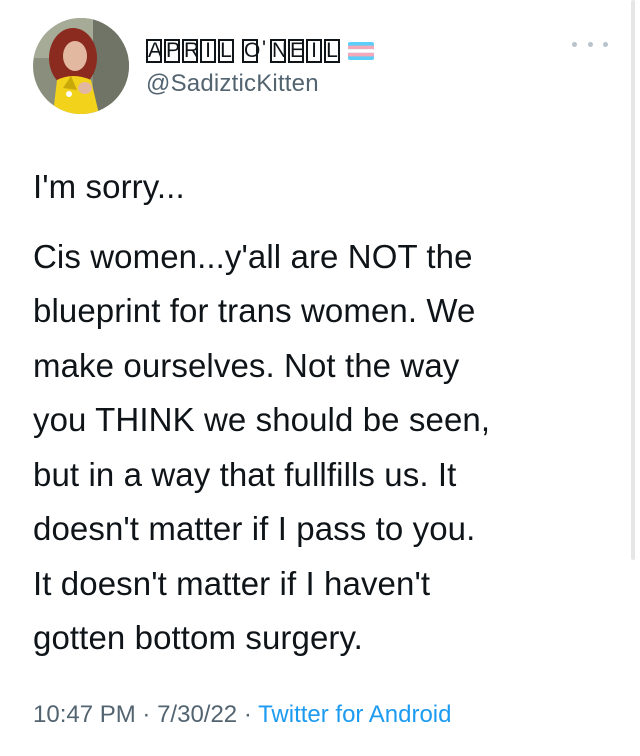  I want to click on tweet-date: 7/30/22, so click(197, 714).